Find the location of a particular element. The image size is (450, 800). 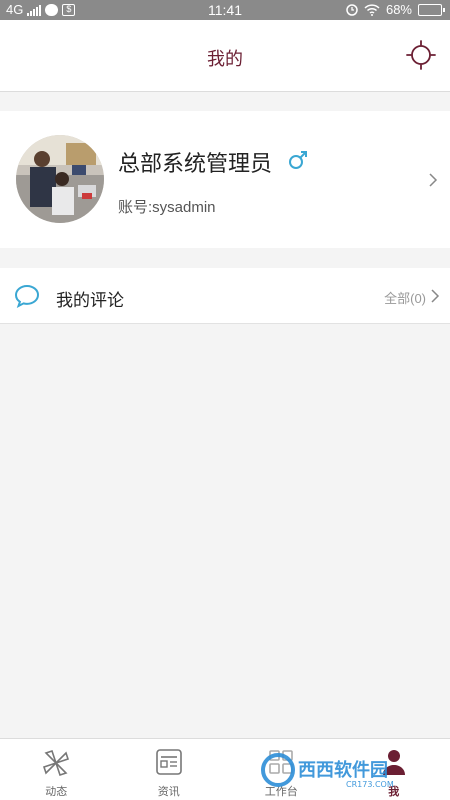

status-bar: 4G $ 11:41 68% is located at coordinates (225, 10).